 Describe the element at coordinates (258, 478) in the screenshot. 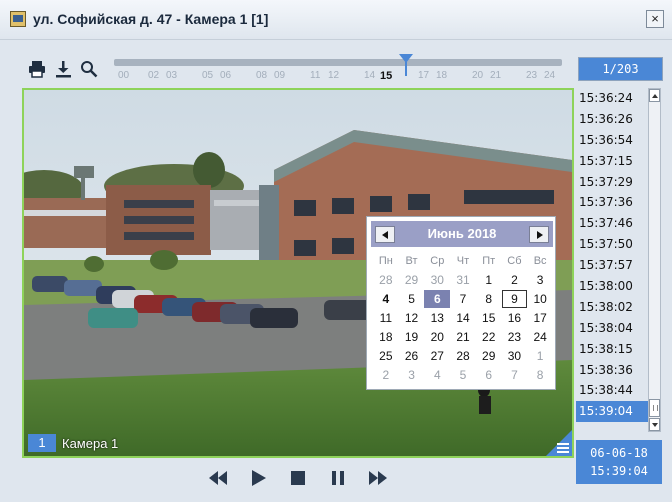

I see `play-icon` at that location.